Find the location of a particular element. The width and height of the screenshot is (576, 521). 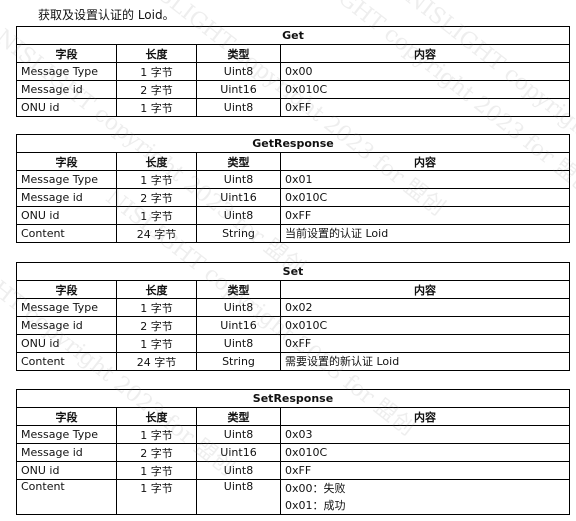

field-content: 当前设置的认证 Loid is located at coordinates (425, 233).